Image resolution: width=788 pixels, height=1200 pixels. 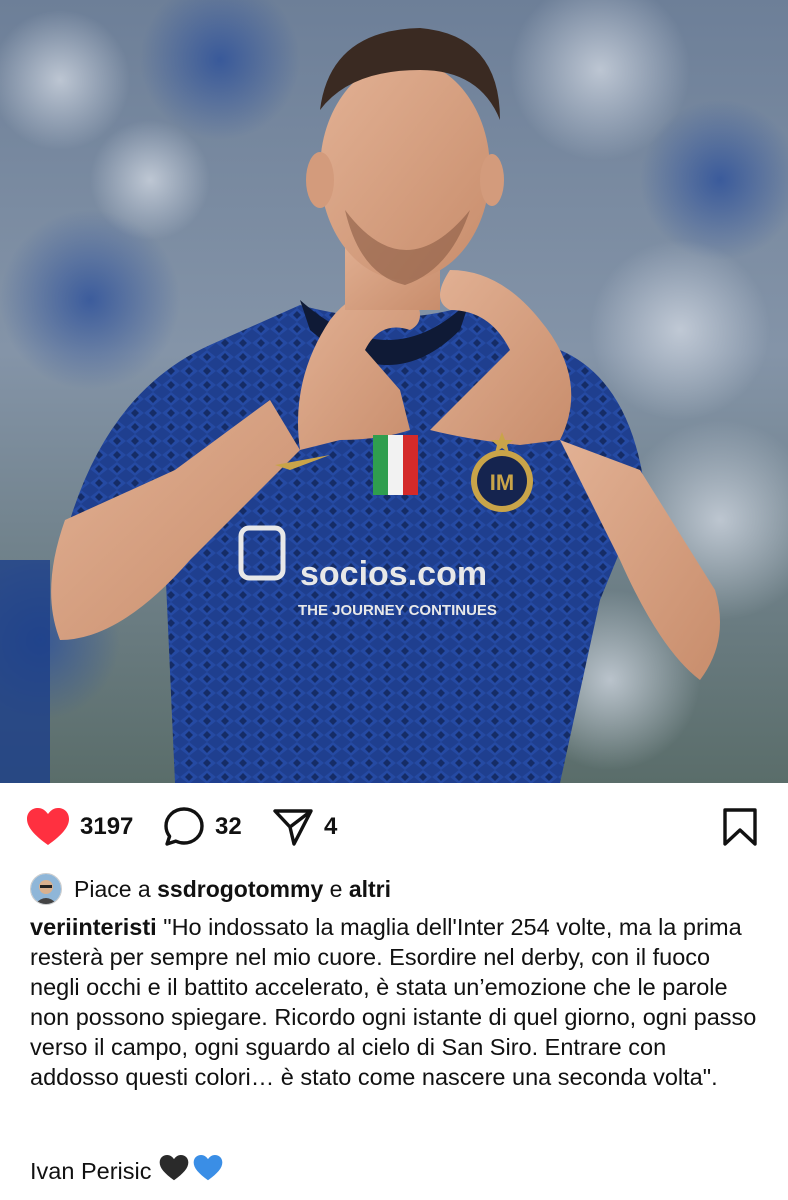 What do you see at coordinates (93, 927) in the screenshot?
I see `caption-username: veriinteristi` at bounding box center [93, 927].